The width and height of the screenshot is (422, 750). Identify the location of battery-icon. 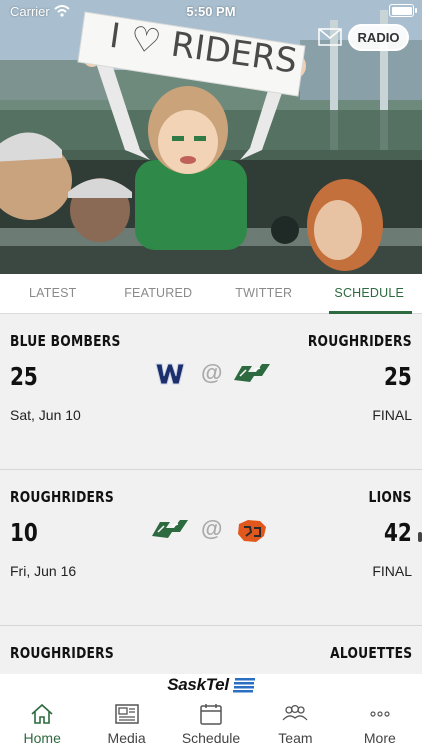
(403, 10).